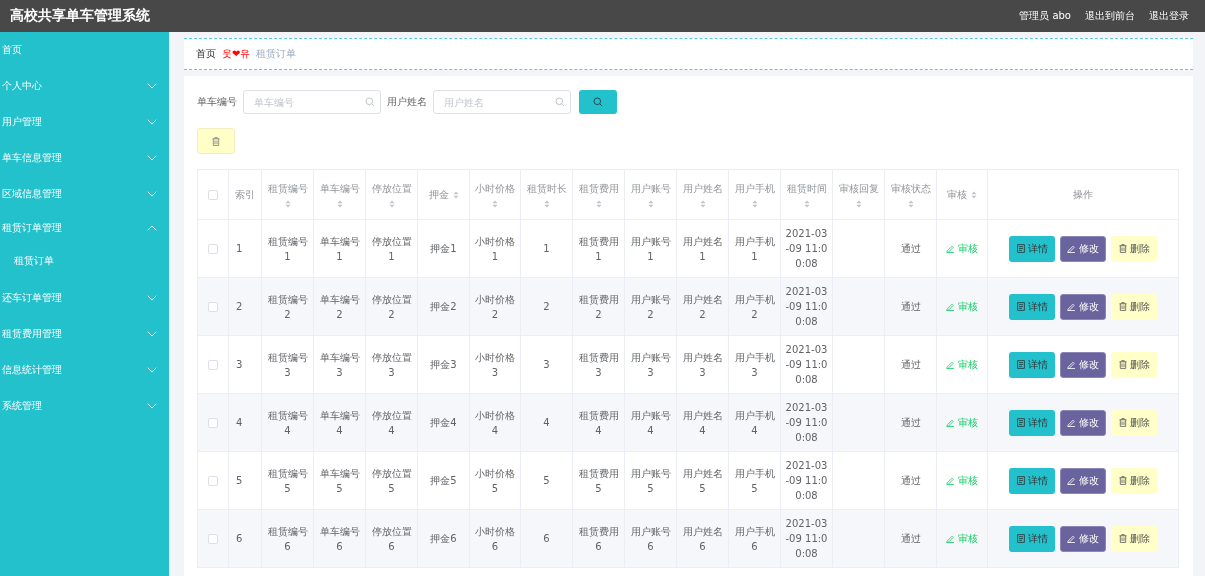  I want to click on table-cell-text: 停放位置2, so click(391, 307).